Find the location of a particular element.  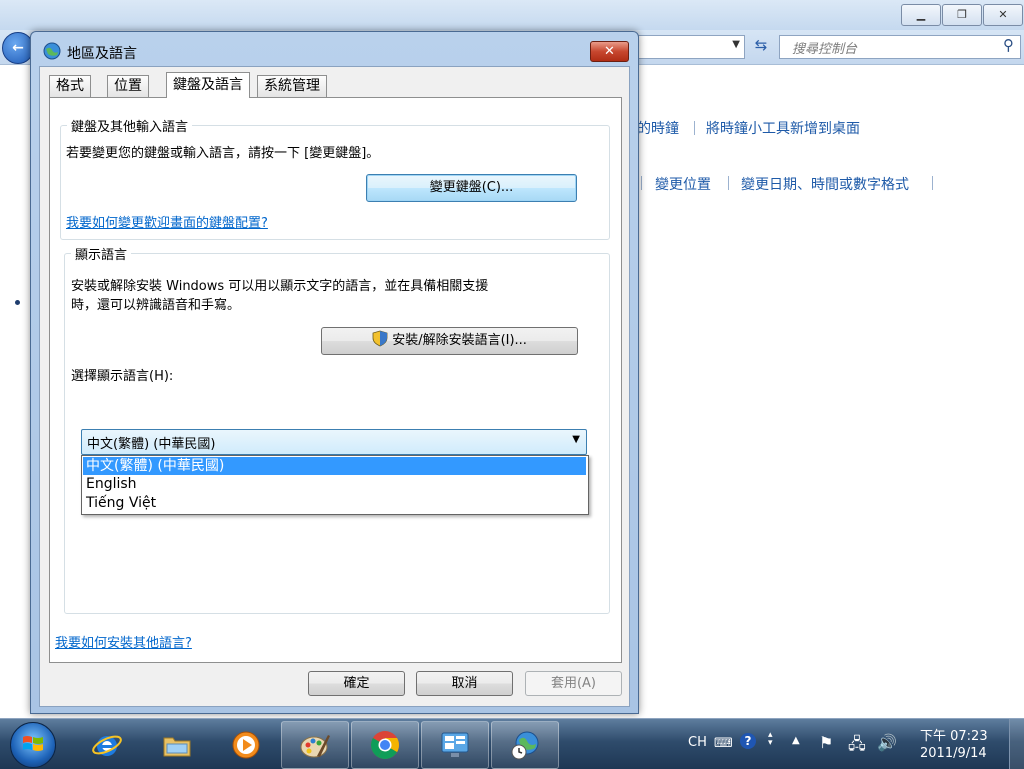

taskbar-region-language is located at coordinates (525, 745).